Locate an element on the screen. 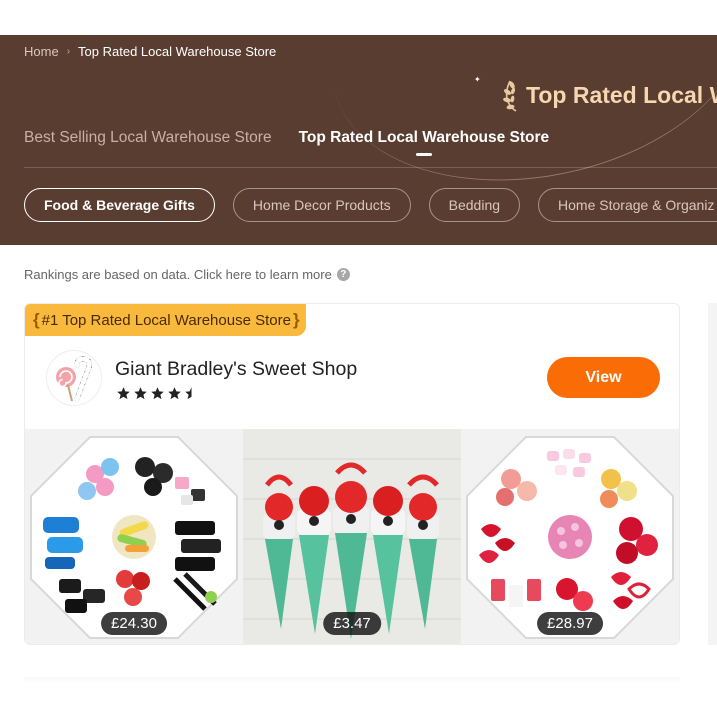 The image size is (717, 717). view-store-button: View is located at coordinates (603, 377).